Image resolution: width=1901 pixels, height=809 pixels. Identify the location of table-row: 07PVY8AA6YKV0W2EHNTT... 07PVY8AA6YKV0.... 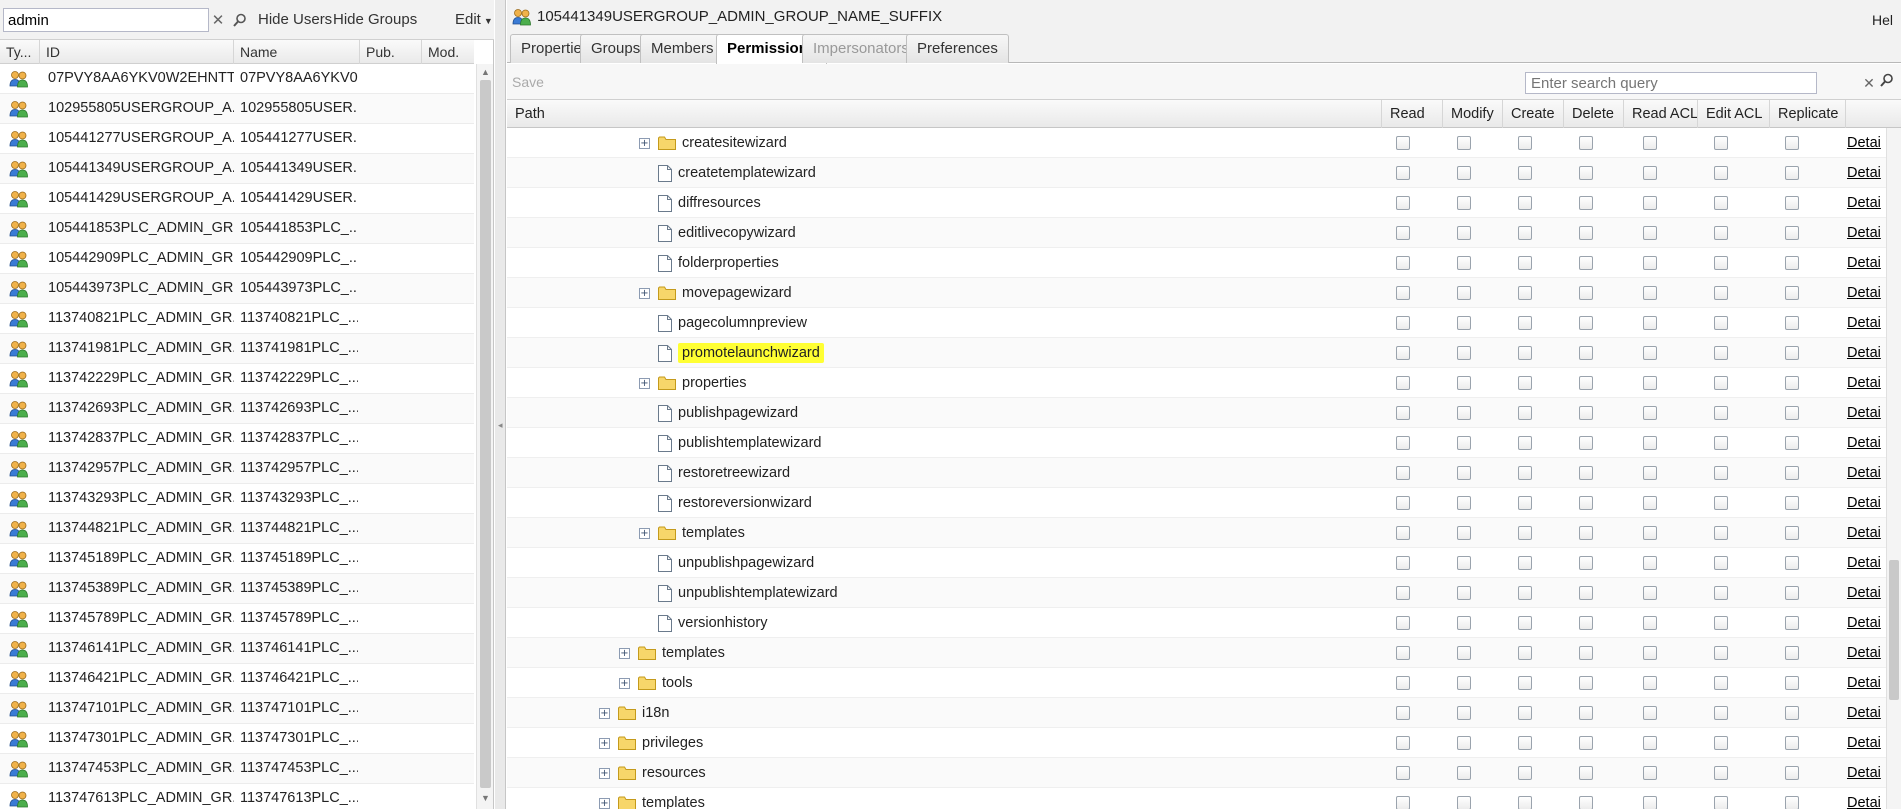
(237, 79).